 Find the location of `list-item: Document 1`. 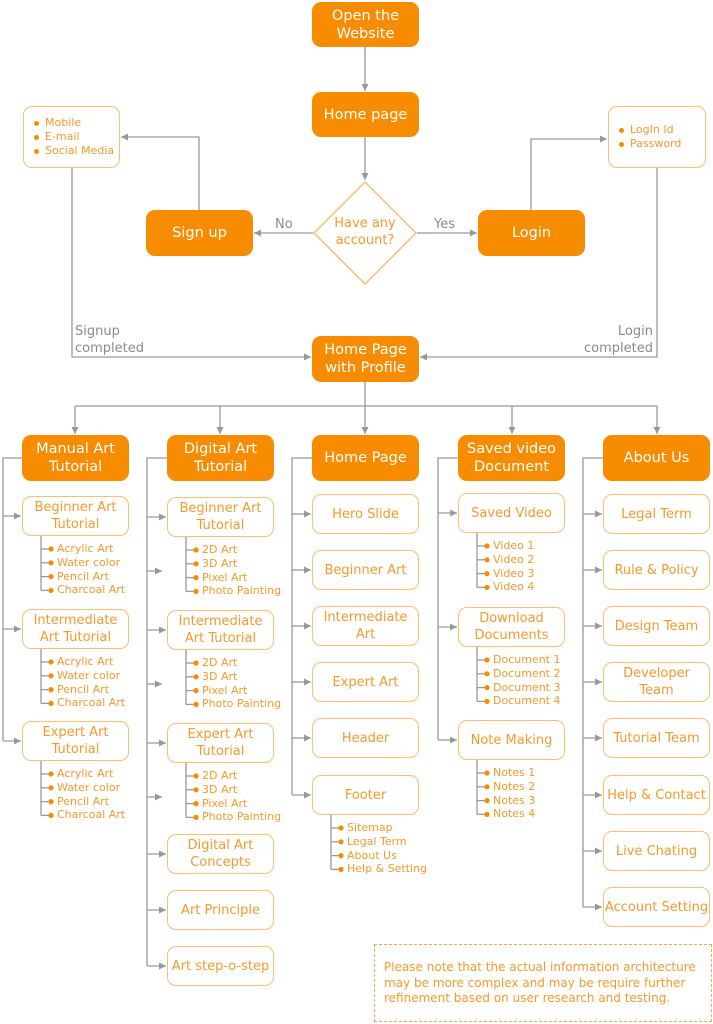

list-item: Document 1 is located at coordinates (527, 659).